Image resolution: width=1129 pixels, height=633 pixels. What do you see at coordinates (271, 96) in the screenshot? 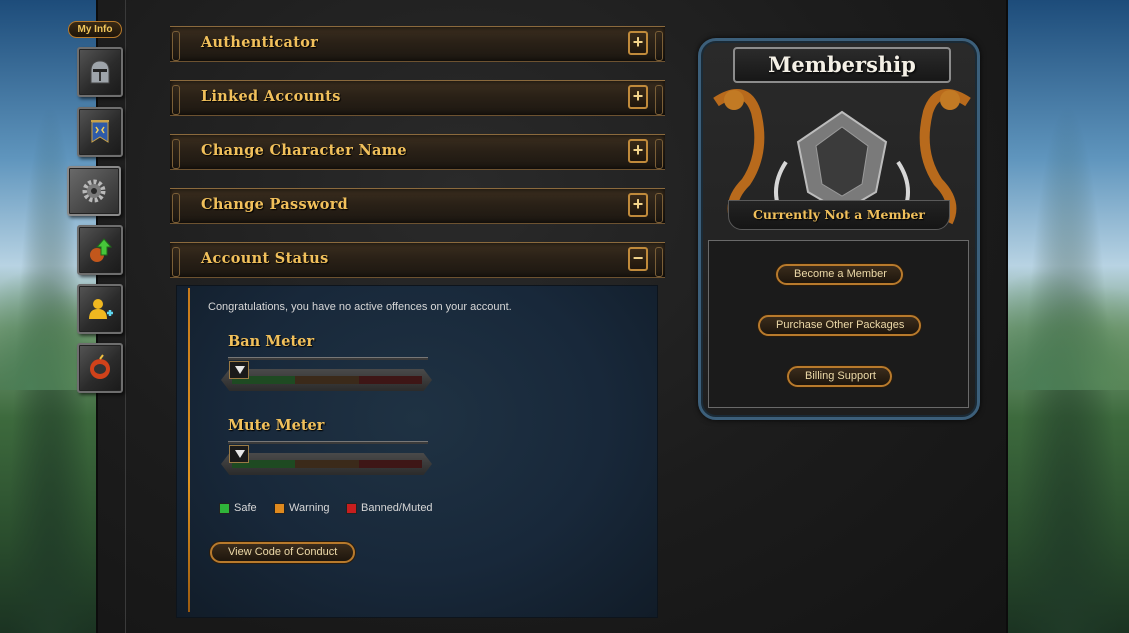
I see `accordion-title: Linked Accounts` at bounding box center [271, 96].